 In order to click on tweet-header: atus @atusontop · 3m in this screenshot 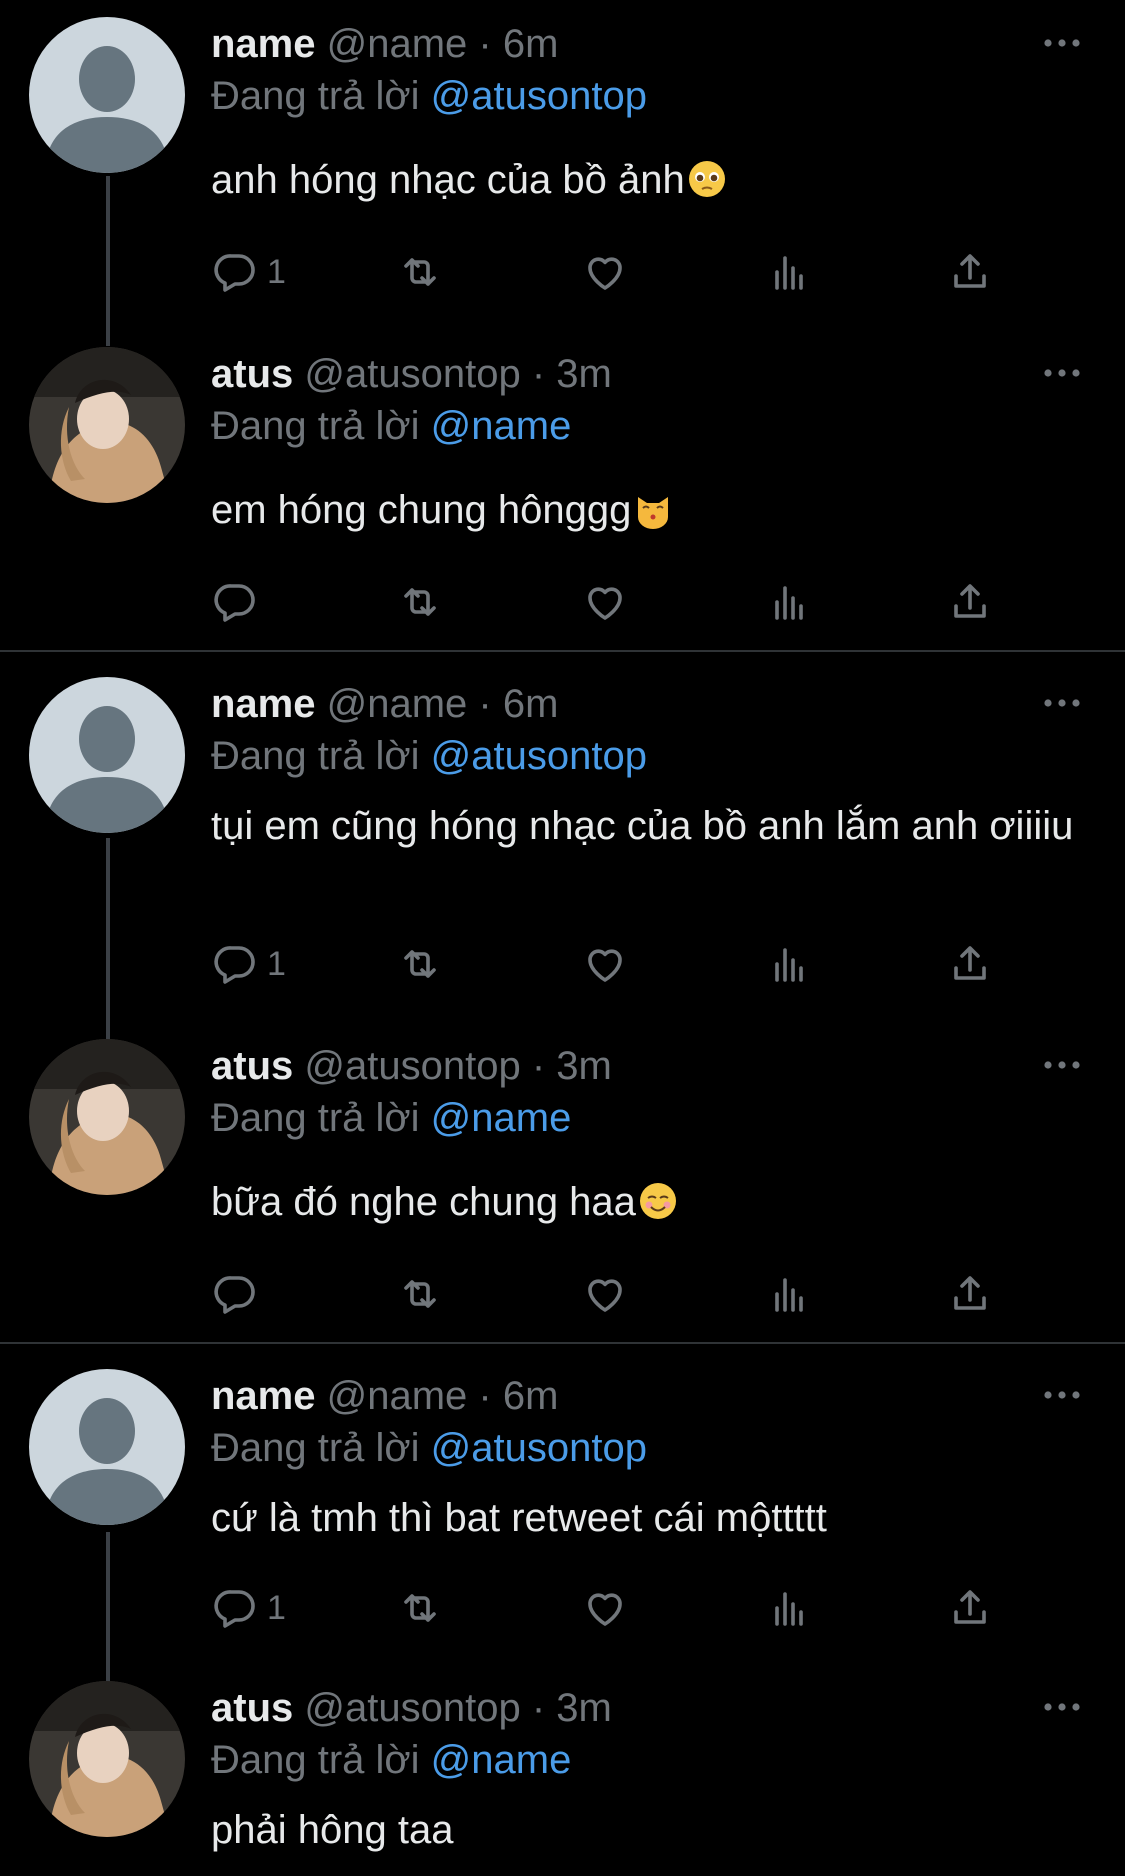, I will do `click(411, 1066)`.